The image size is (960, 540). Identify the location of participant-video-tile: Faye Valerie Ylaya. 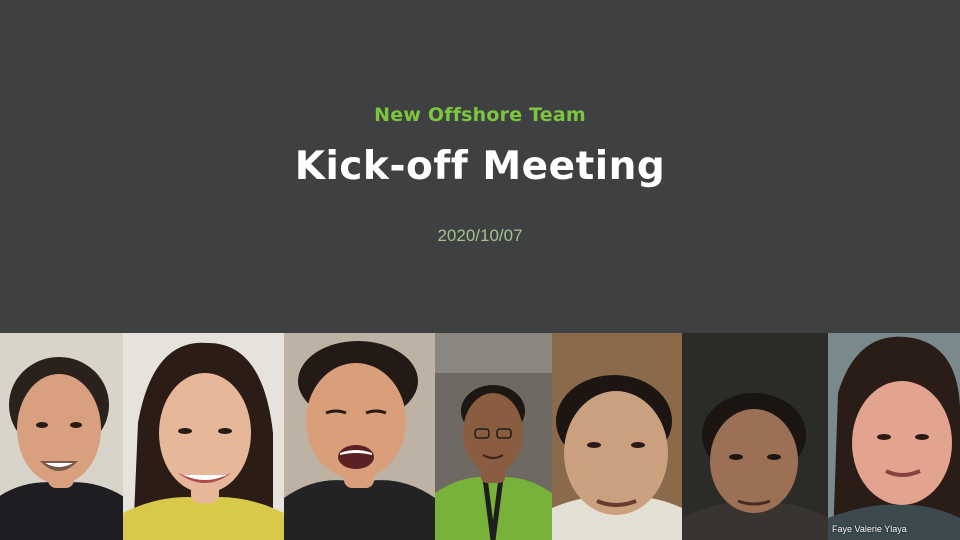
(894, 436).